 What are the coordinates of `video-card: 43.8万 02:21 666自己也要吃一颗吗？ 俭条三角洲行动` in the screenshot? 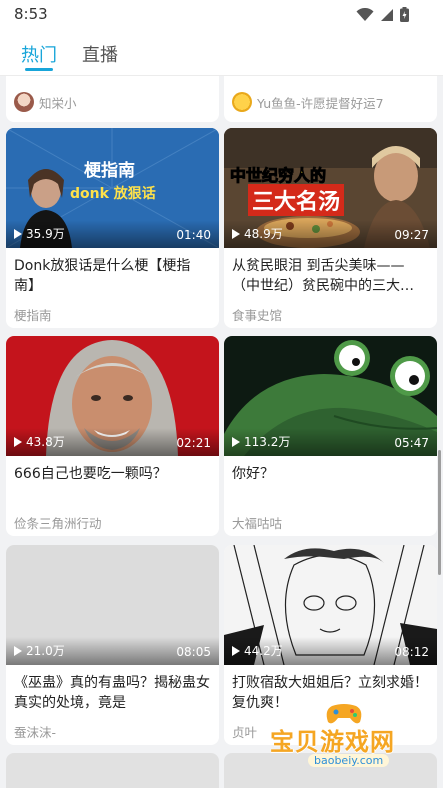 It's located at (112, 436).